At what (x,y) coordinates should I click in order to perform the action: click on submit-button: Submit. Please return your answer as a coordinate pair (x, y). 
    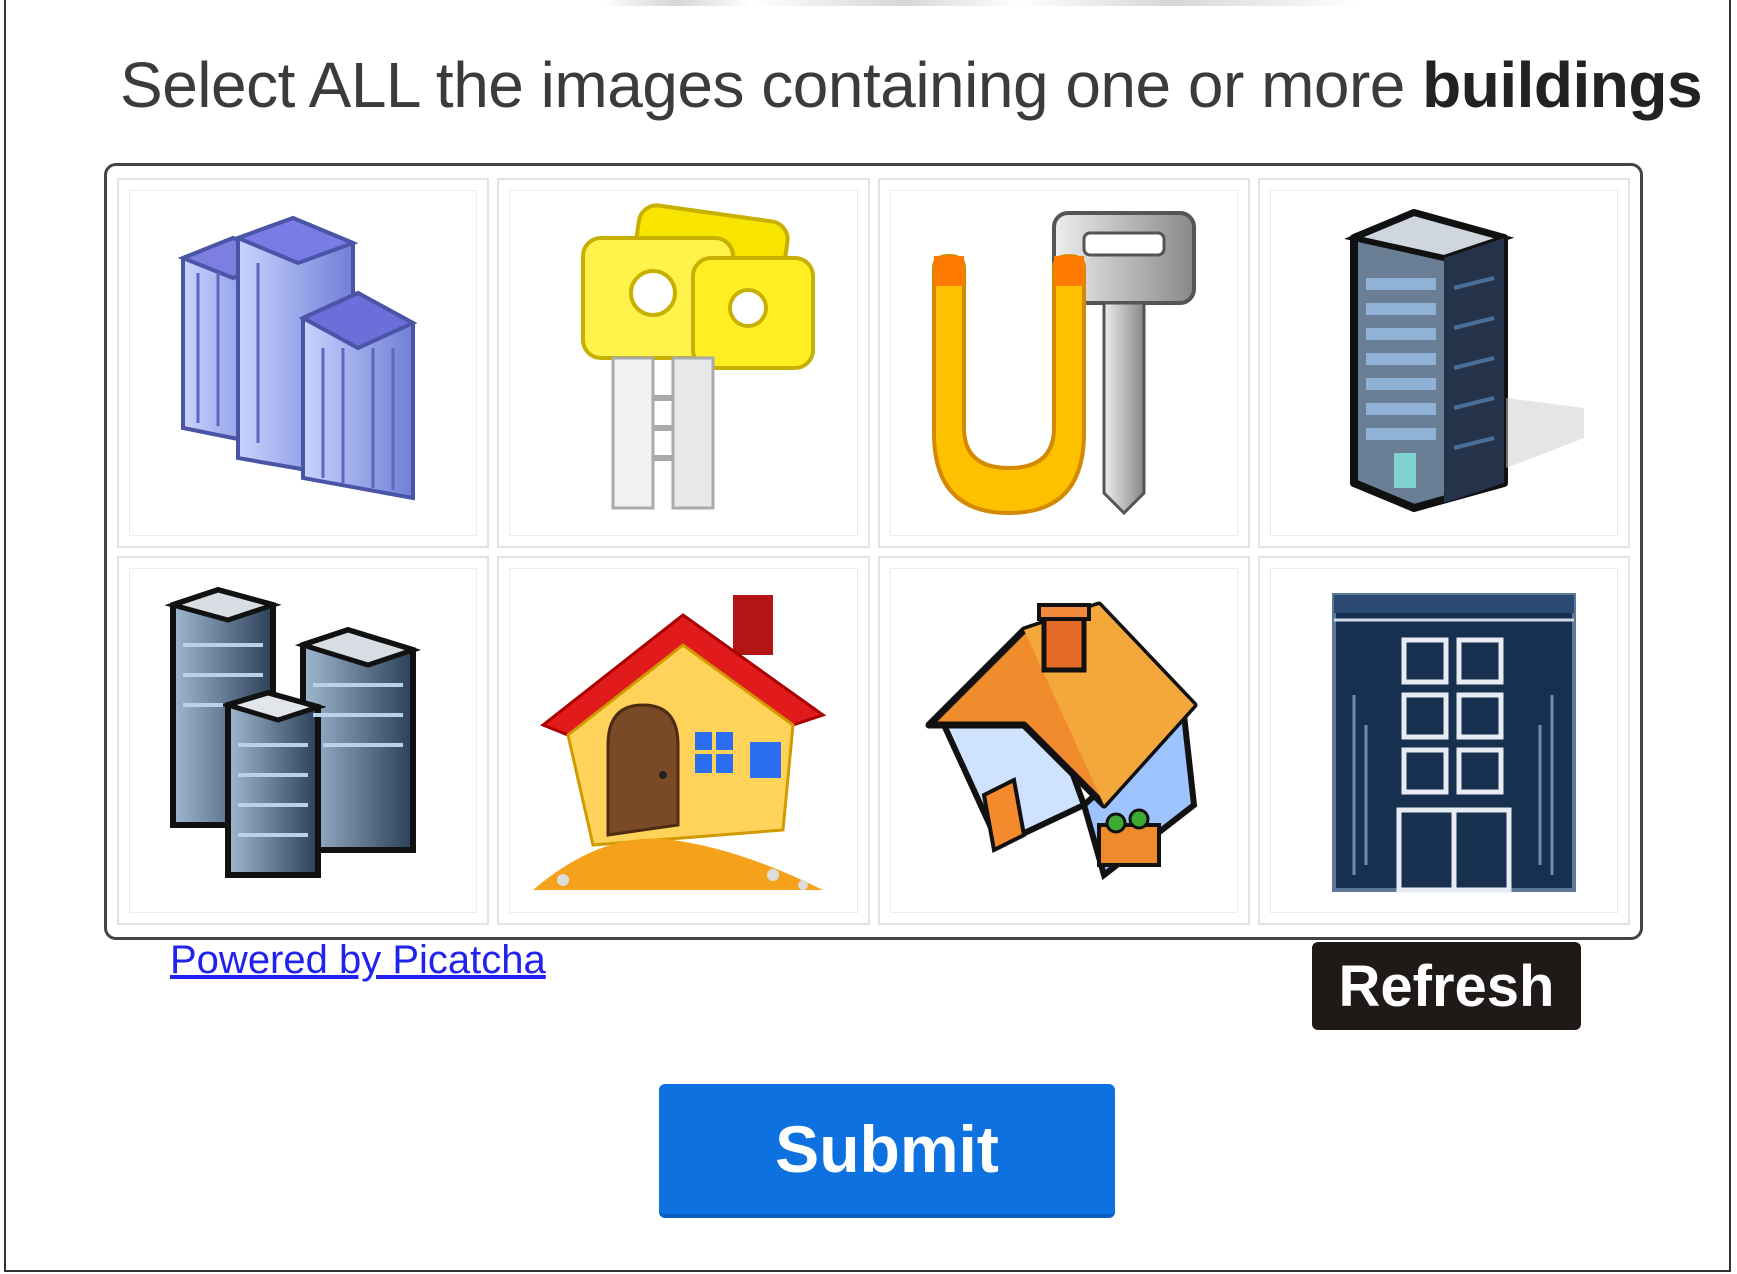
    Looking at the image, I should click on (887, 1151).